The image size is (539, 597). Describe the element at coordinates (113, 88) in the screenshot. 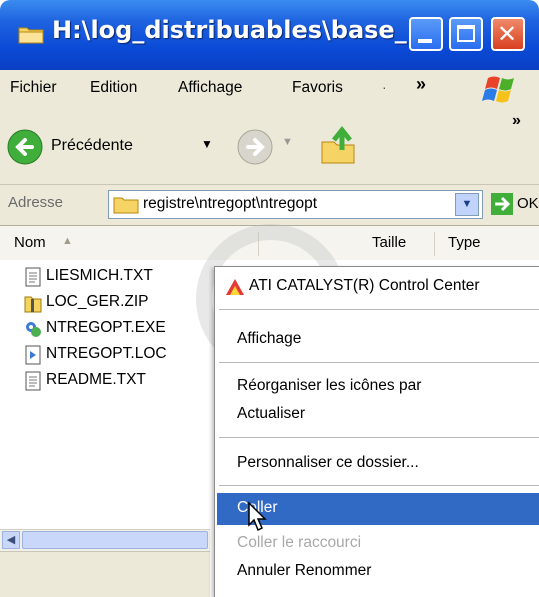

I see `menu-edition: Edition` at that location.